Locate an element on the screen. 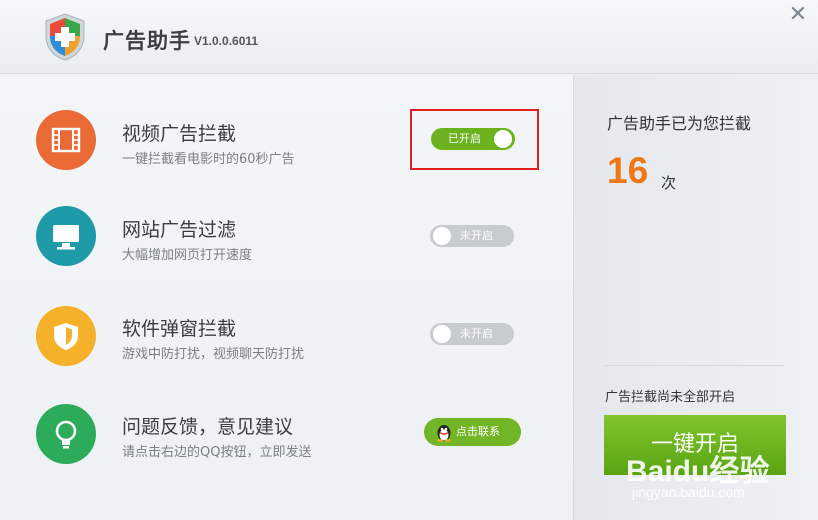 The width and height of the screenshot is (818, 520). app-version: V1.0.0.6011 is located at coordinates (226, 41).